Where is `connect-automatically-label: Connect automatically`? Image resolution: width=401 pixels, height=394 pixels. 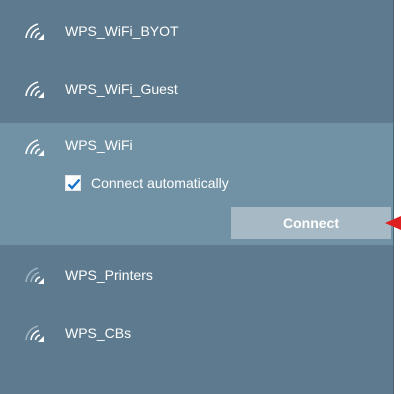 connect-automatically-label: Connect automatically is located at coordinates (160, 183).